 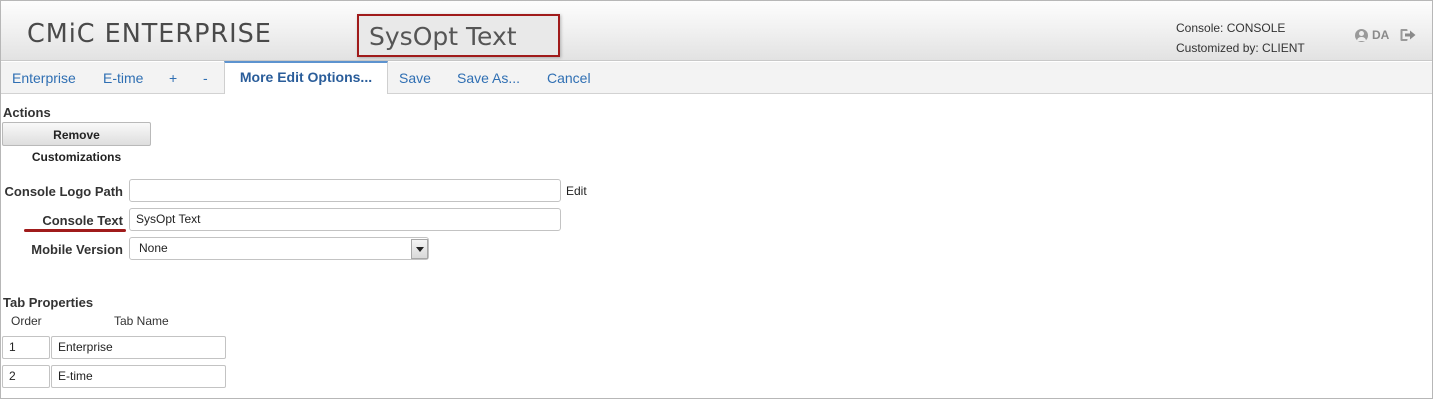 I want to click on edit-logo-link: Edit, so click(x=576, y=191).